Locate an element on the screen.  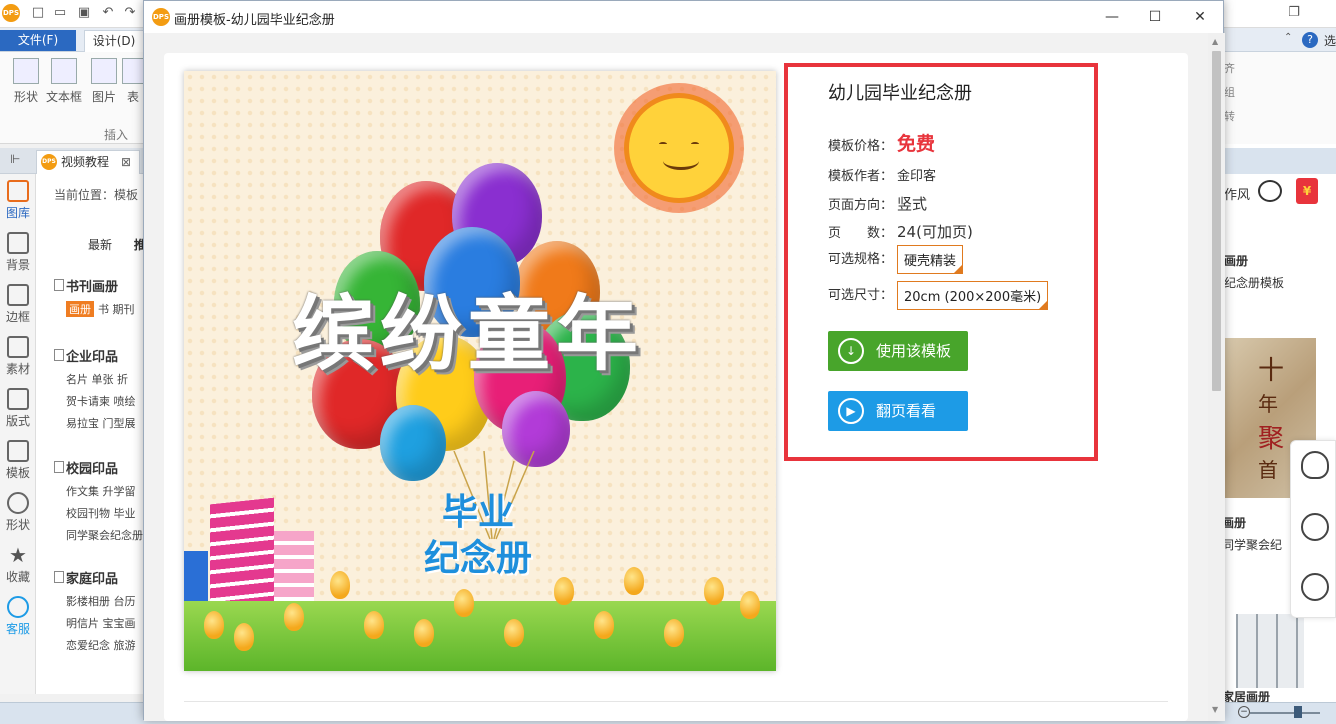
use-template-button: ↓ 使用该模板 is located at coordinates (898, 351).